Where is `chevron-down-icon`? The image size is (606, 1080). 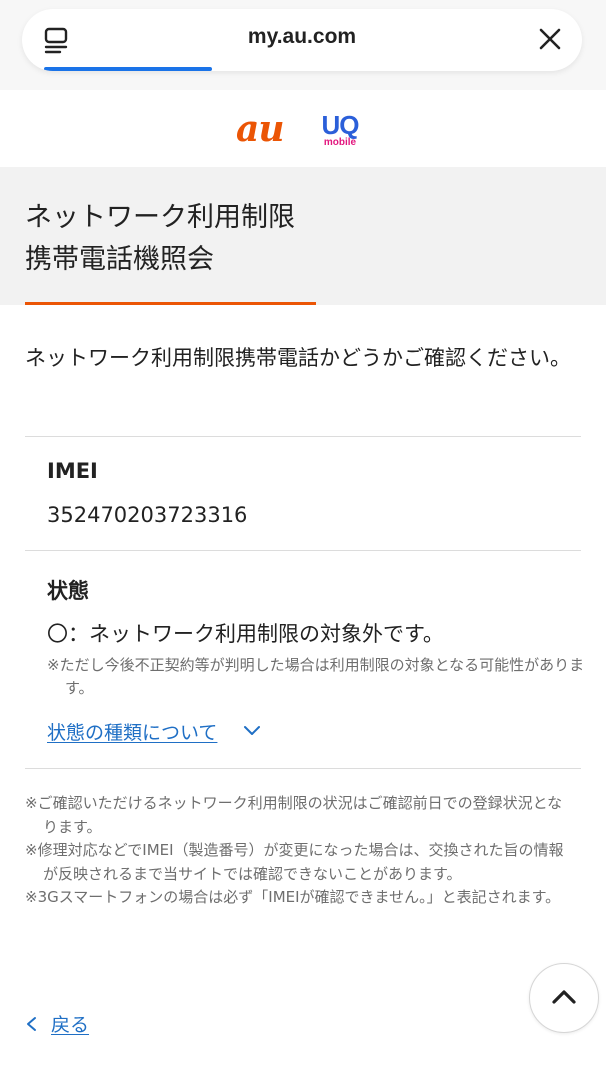 chevron-down-icon is located at coordinates (252, 731).